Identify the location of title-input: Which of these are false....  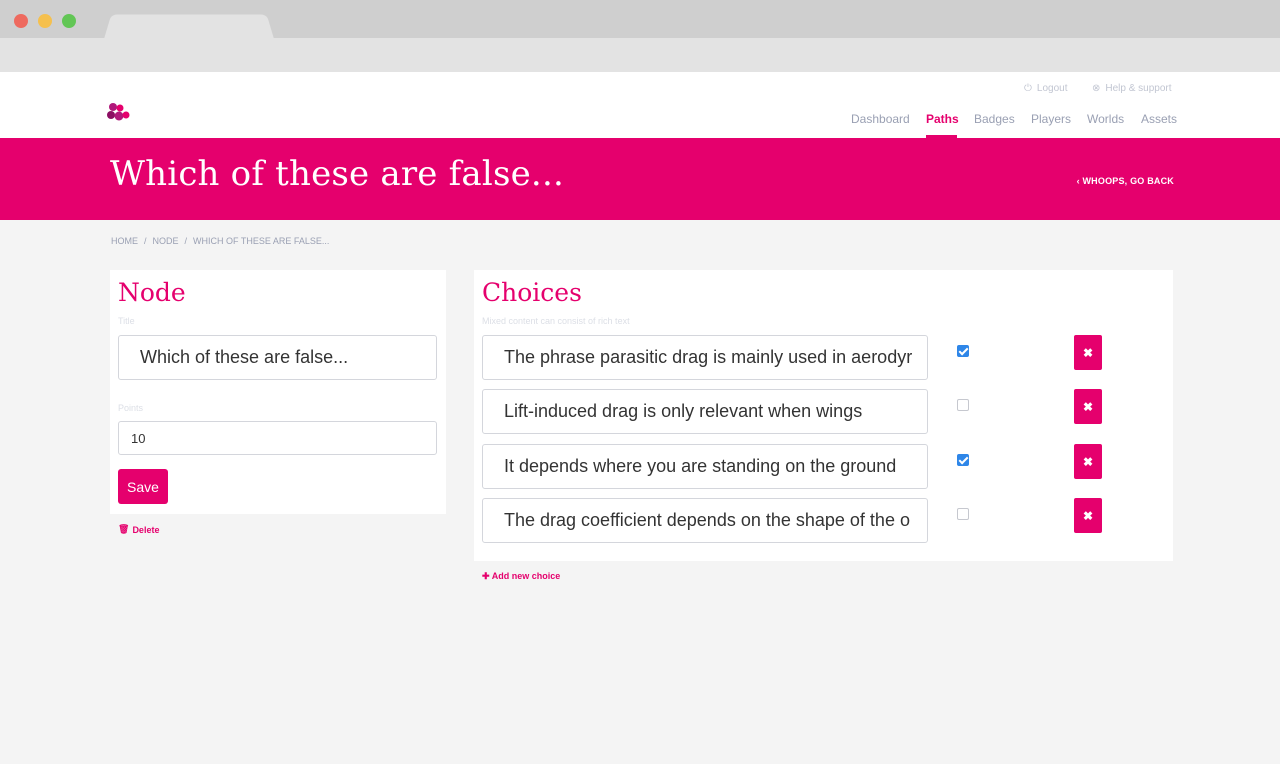
(277, 357).